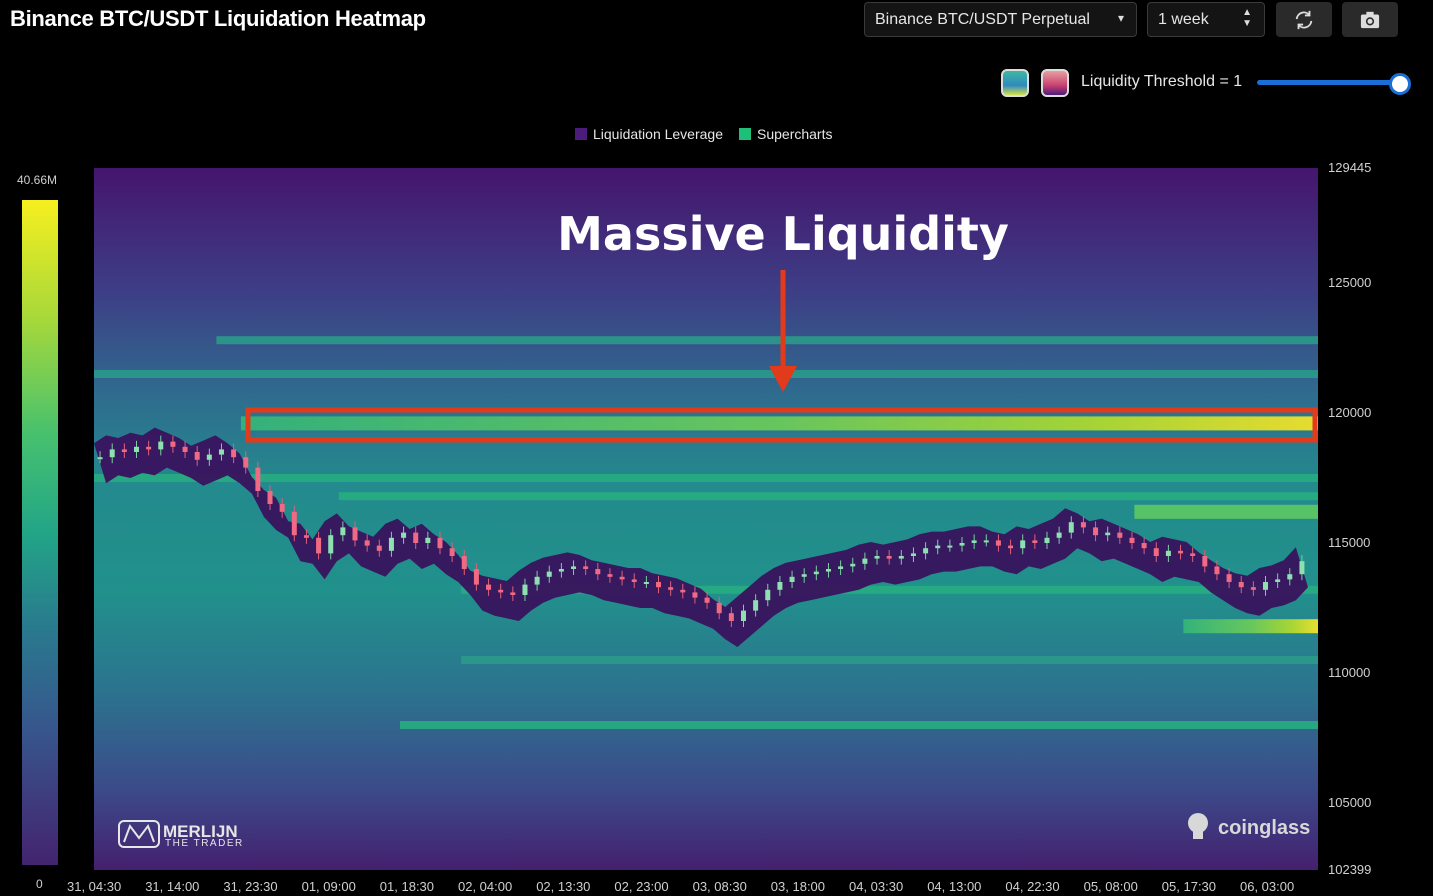 The width and height of the screenshot is (1433, 896). I want to click on x-tick-label: 06, 03:00, so click(1267, 886).